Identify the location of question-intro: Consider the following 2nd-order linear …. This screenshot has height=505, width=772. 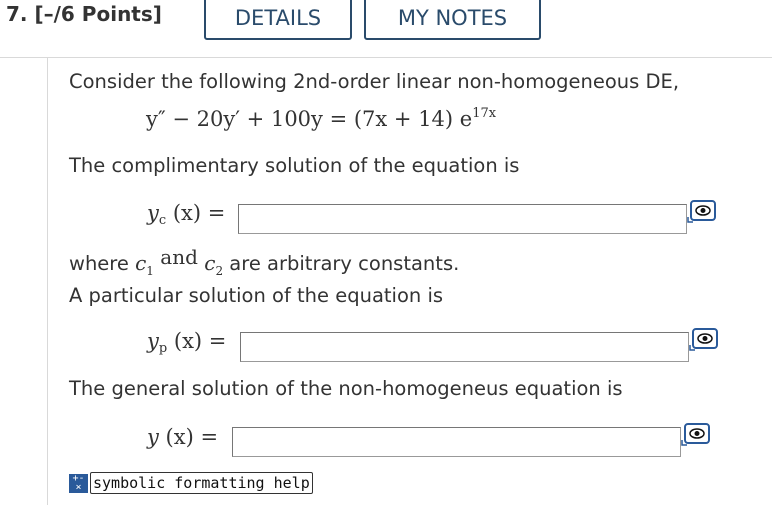
(374, 81).